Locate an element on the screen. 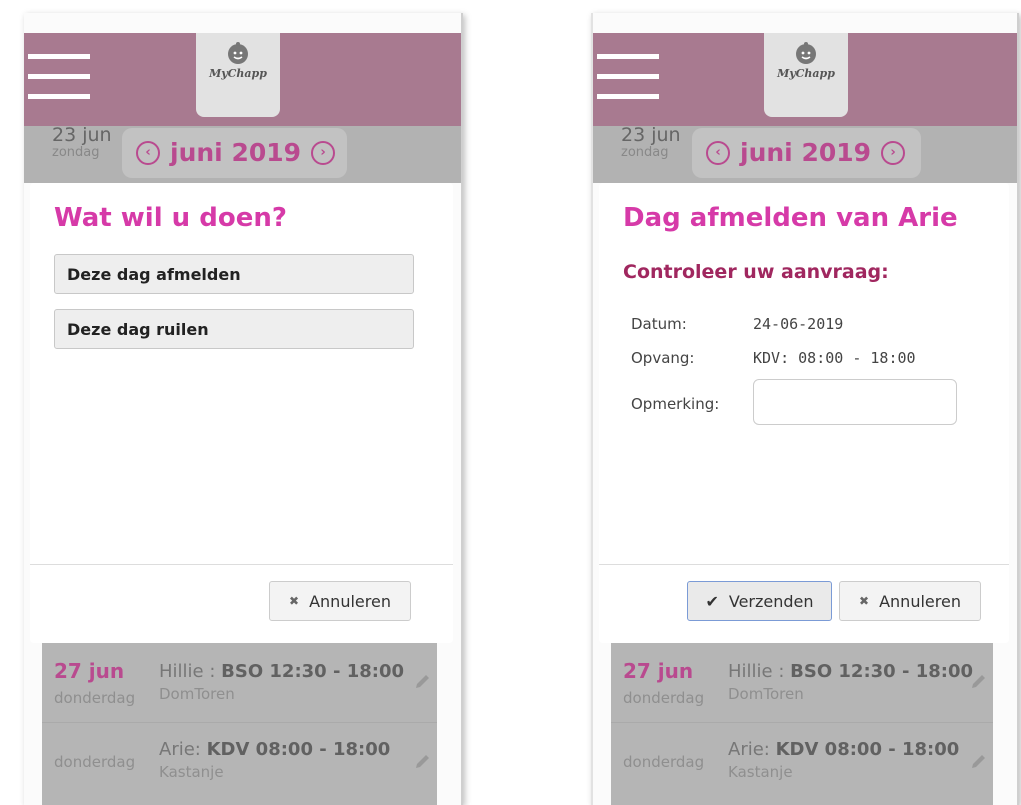 This screenshot has width=1021, height=805. opmerking-label: Opmerking: is located at coordinates (675, 404).